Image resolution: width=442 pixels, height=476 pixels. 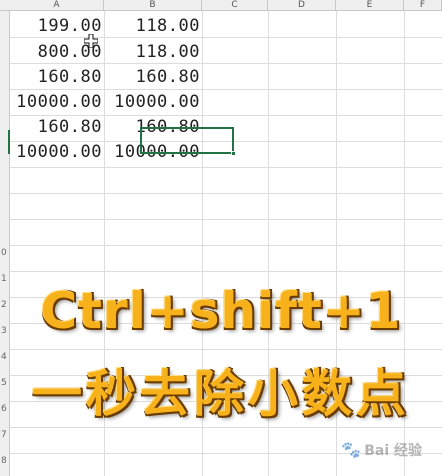 What do you see at coordinates (152, 77) in the screenshot?
I see `cell-b3: 160.80` at bounding box center [152, 77].